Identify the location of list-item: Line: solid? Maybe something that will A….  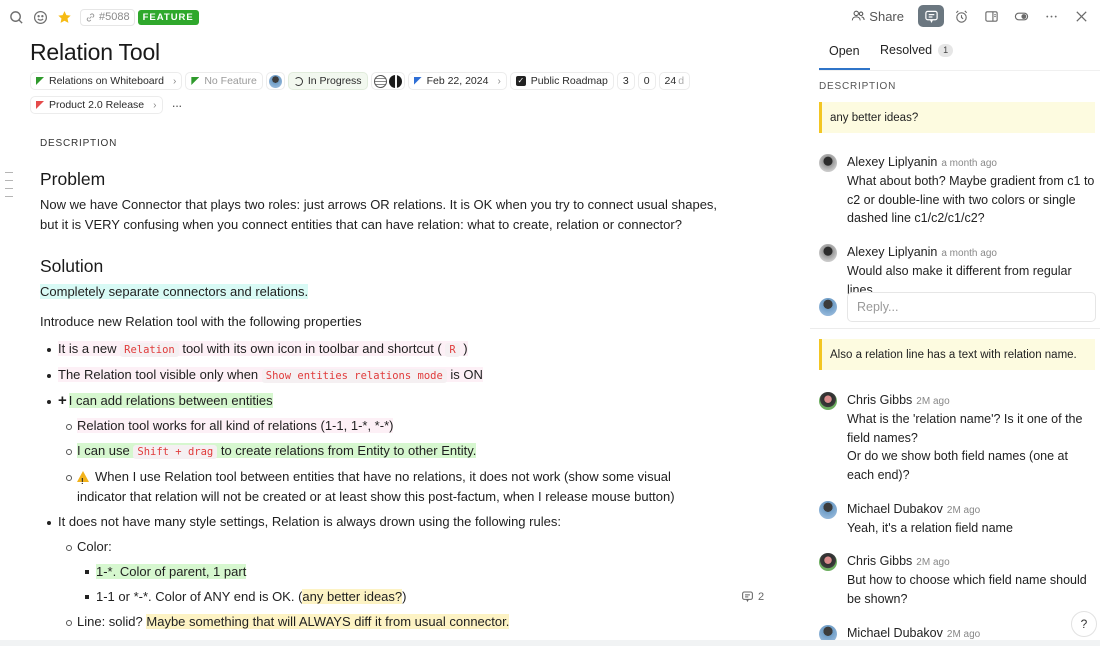
(380, 622).